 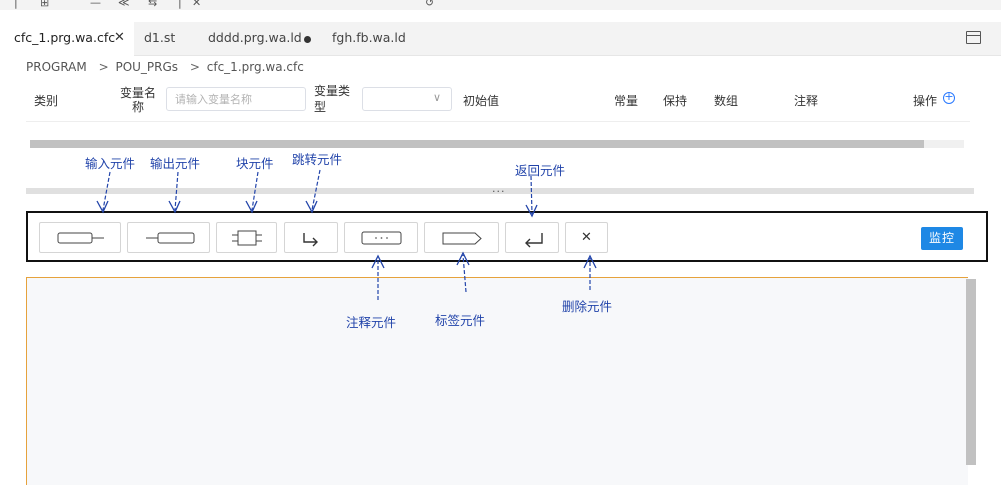 What do you see at coordinates (255, 163) in the screenshot?
I see `annotation-block-element: 块元件` at bounding box center [255, 163].